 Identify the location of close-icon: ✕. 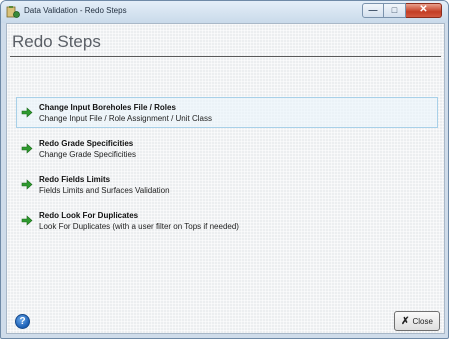
(423, 9).